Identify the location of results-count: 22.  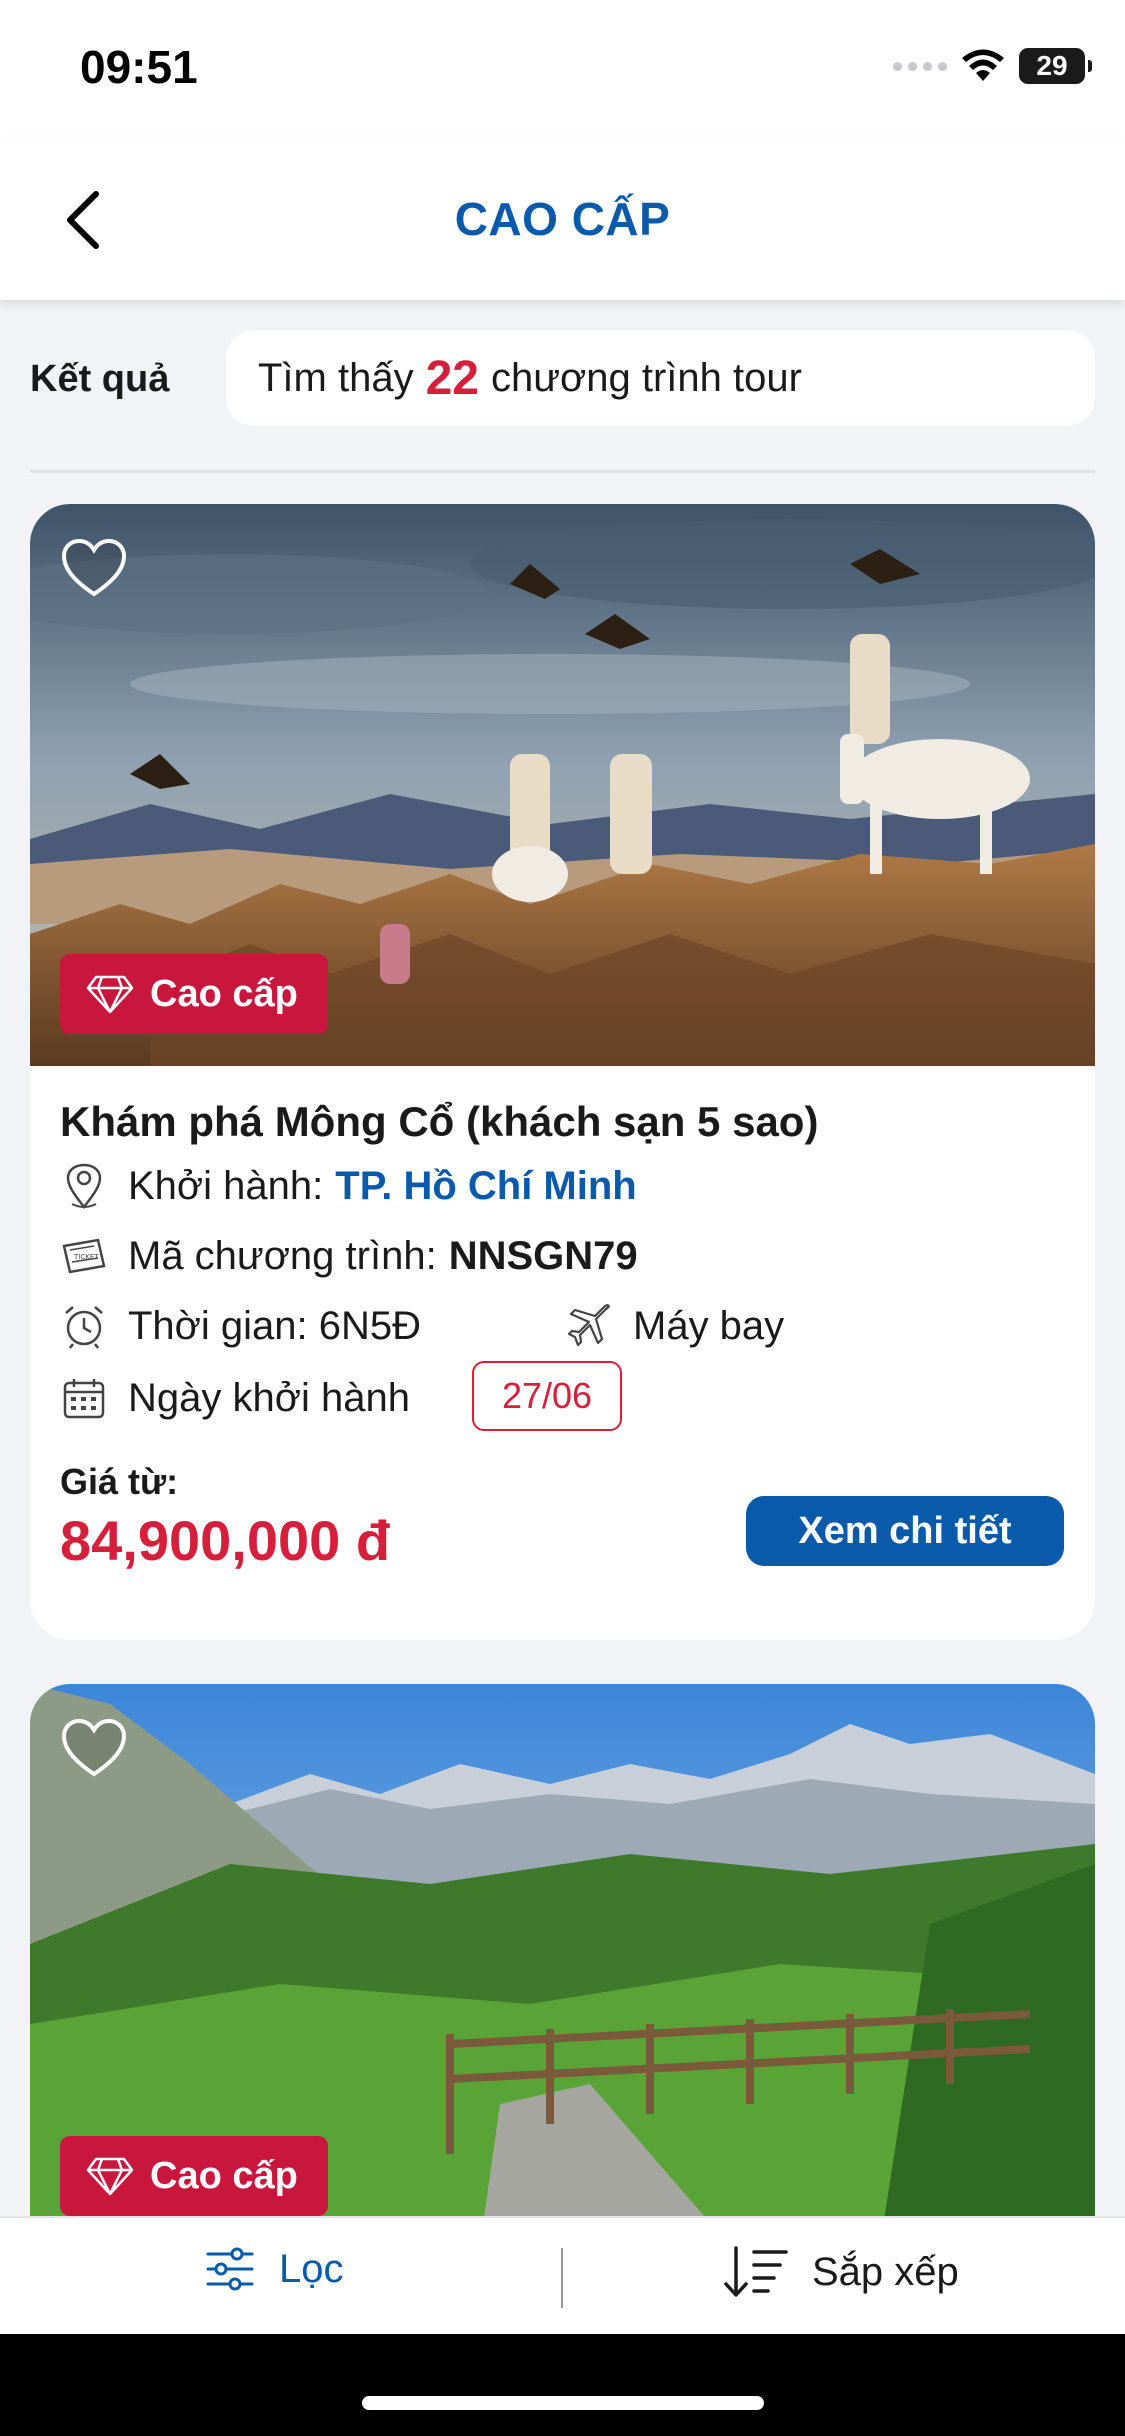
(452, 378).